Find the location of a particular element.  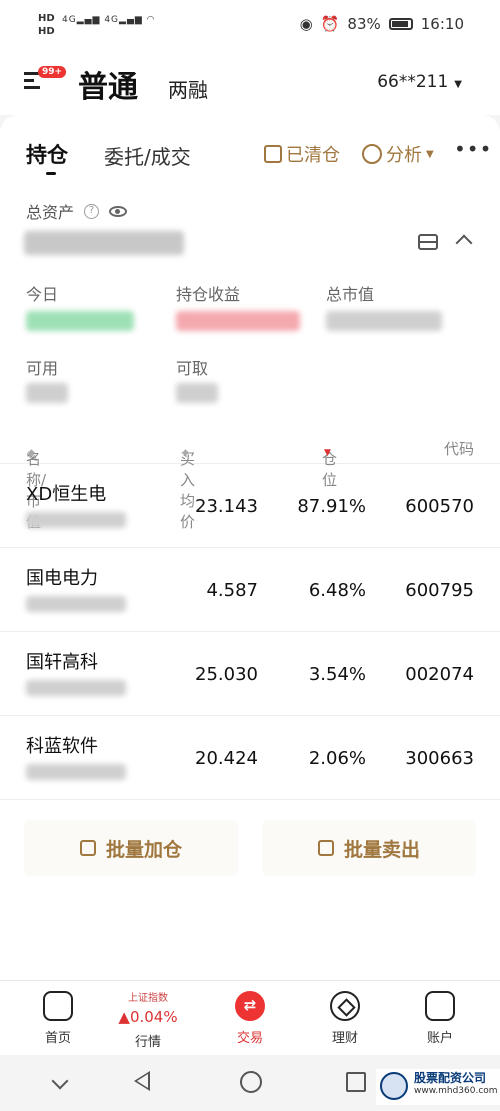

metric-market-value-label: 总市值 is located at coordinates (350, 294).